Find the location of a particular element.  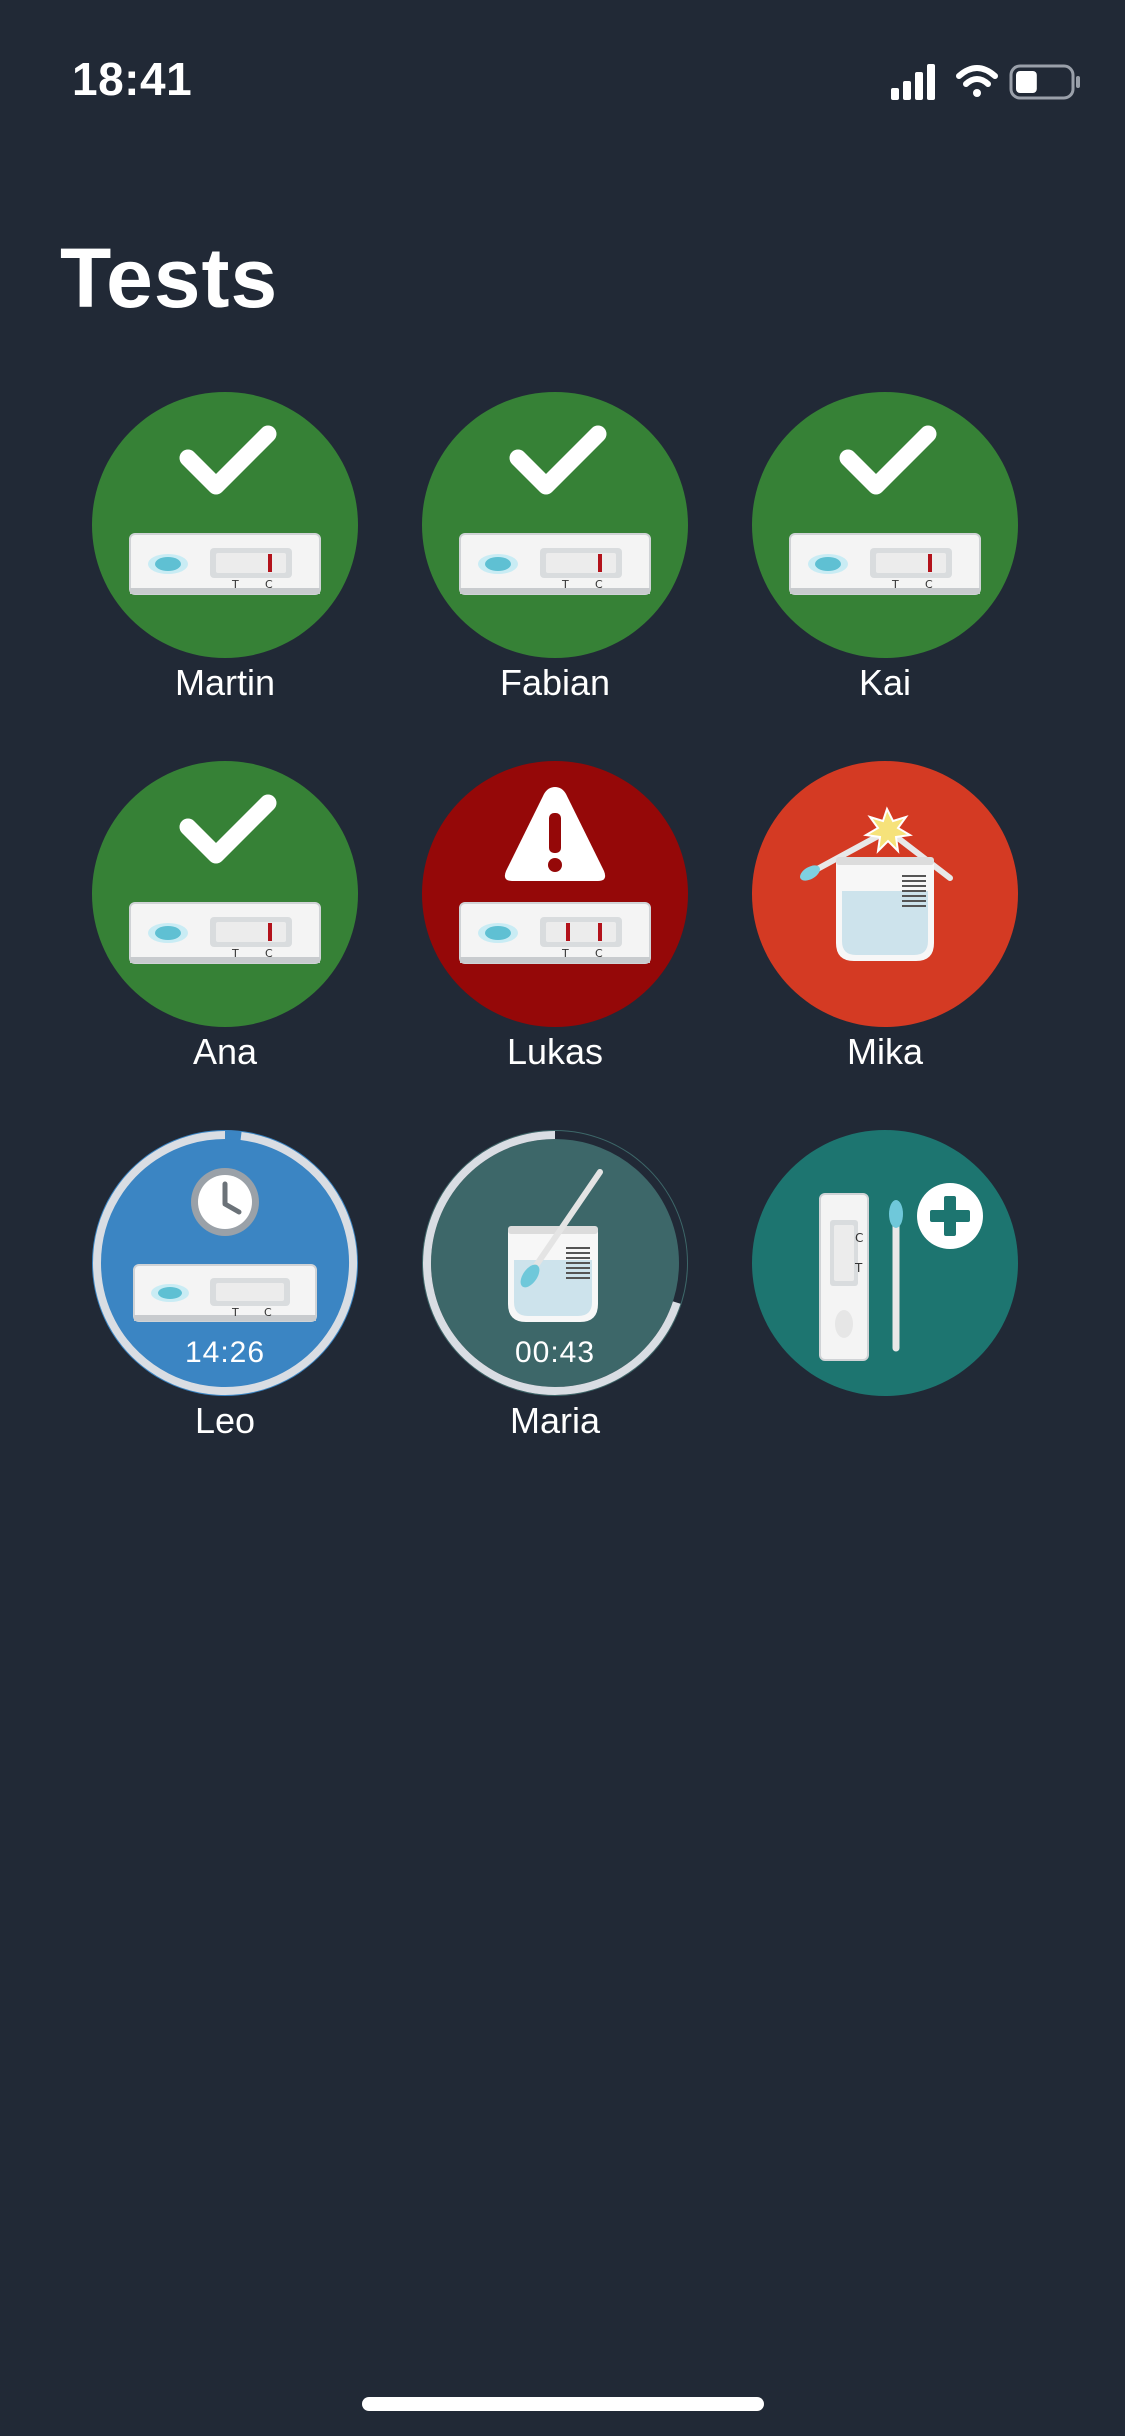

wifi-icon is located at coordinates (977, 81).